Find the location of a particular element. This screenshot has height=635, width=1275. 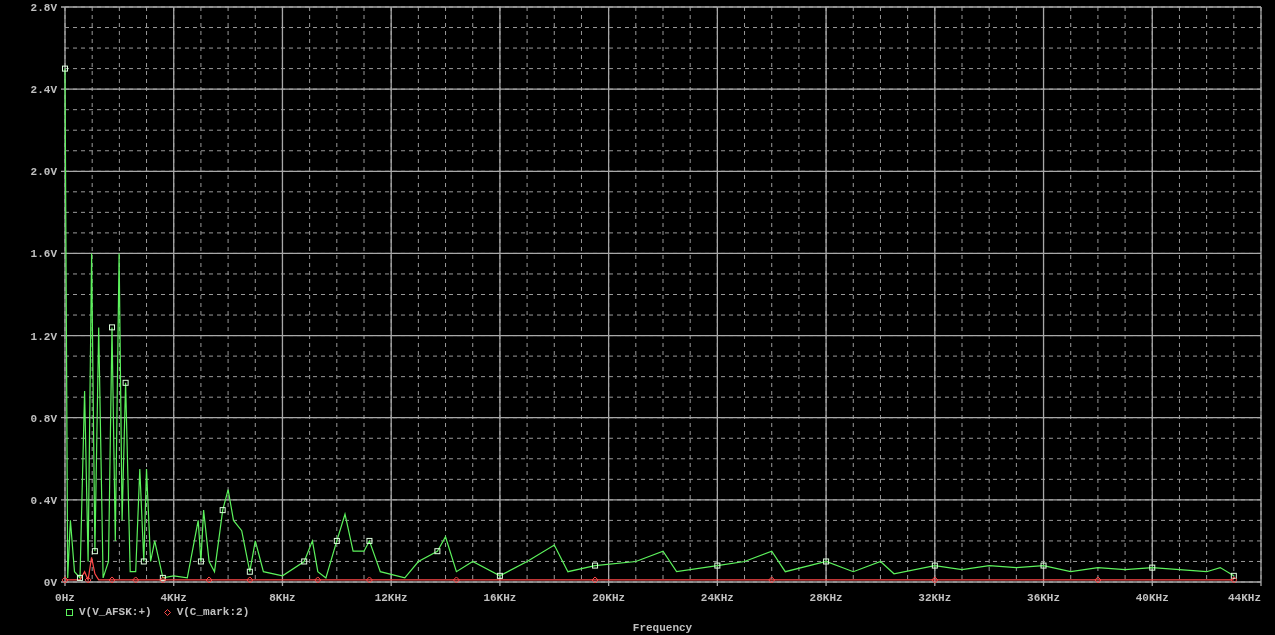

y-tick-label: 2.4V is located at coordinates (43, 90).